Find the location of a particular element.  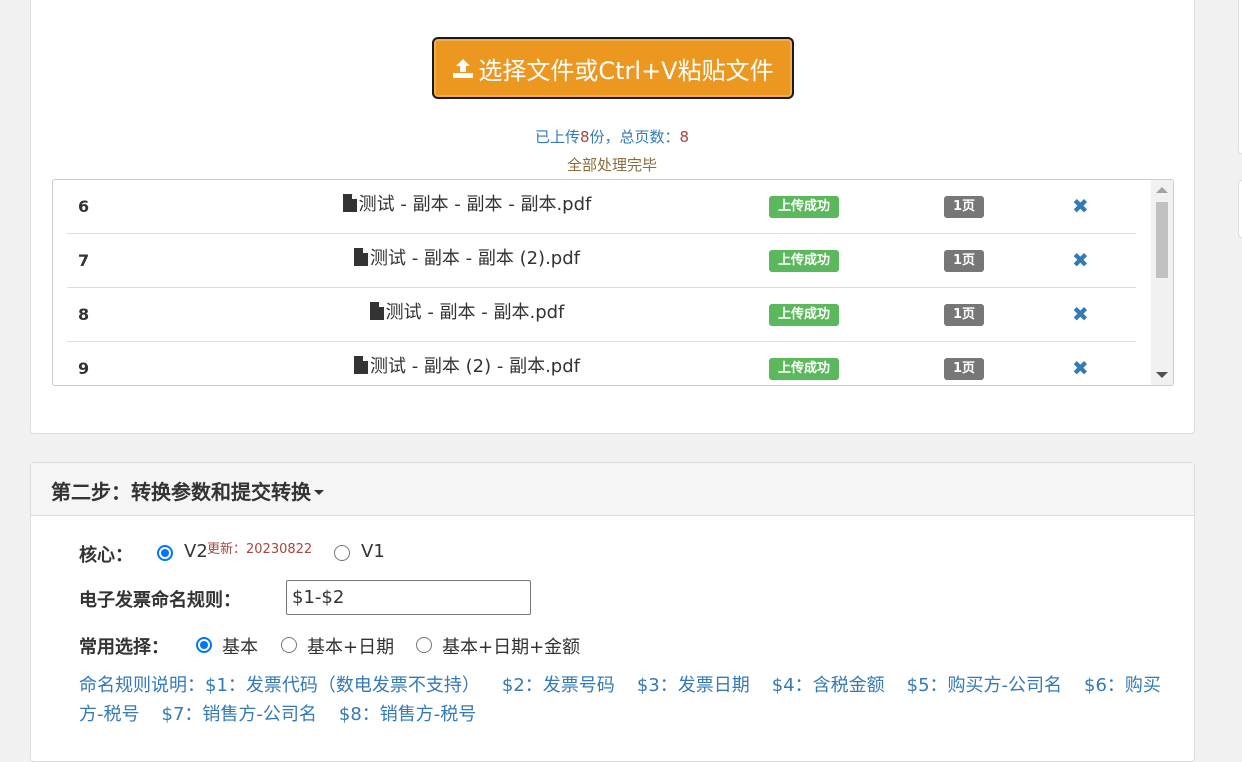

preset-basic-date-radio is located at coordinates (289, 645).